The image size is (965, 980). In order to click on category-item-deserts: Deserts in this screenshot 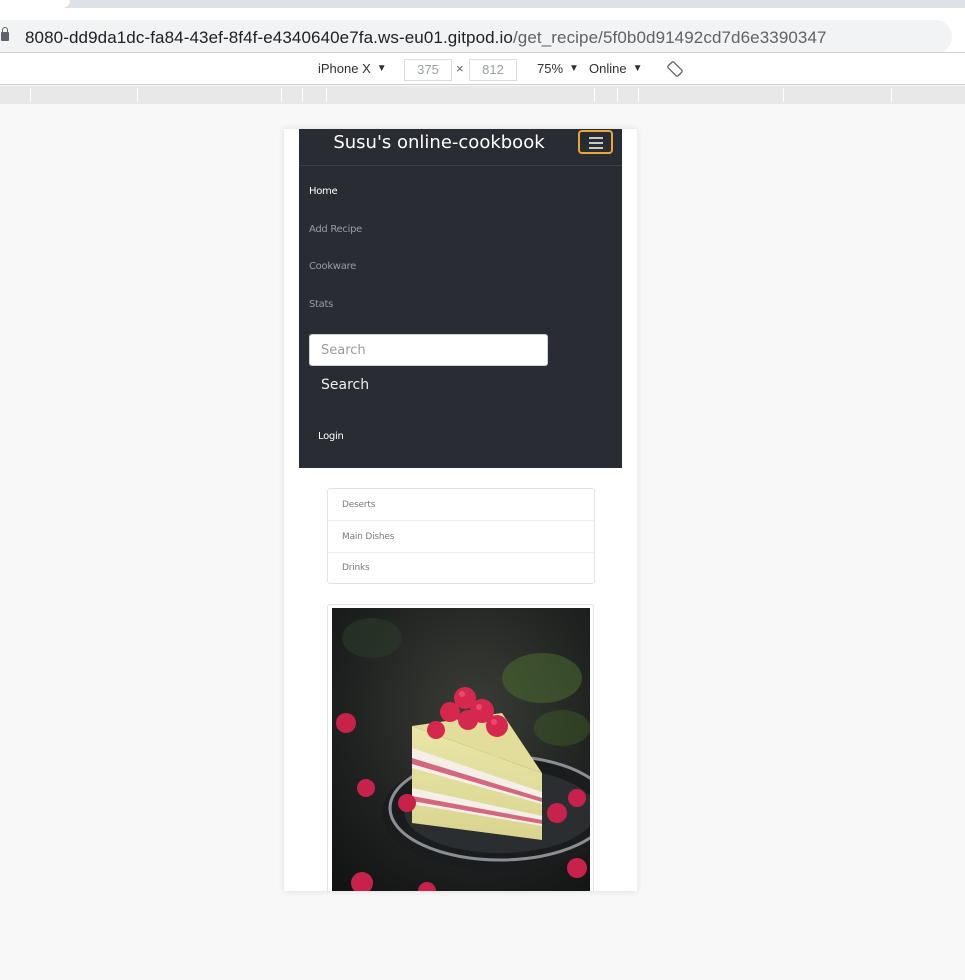, I will do `click(461, 505)`.